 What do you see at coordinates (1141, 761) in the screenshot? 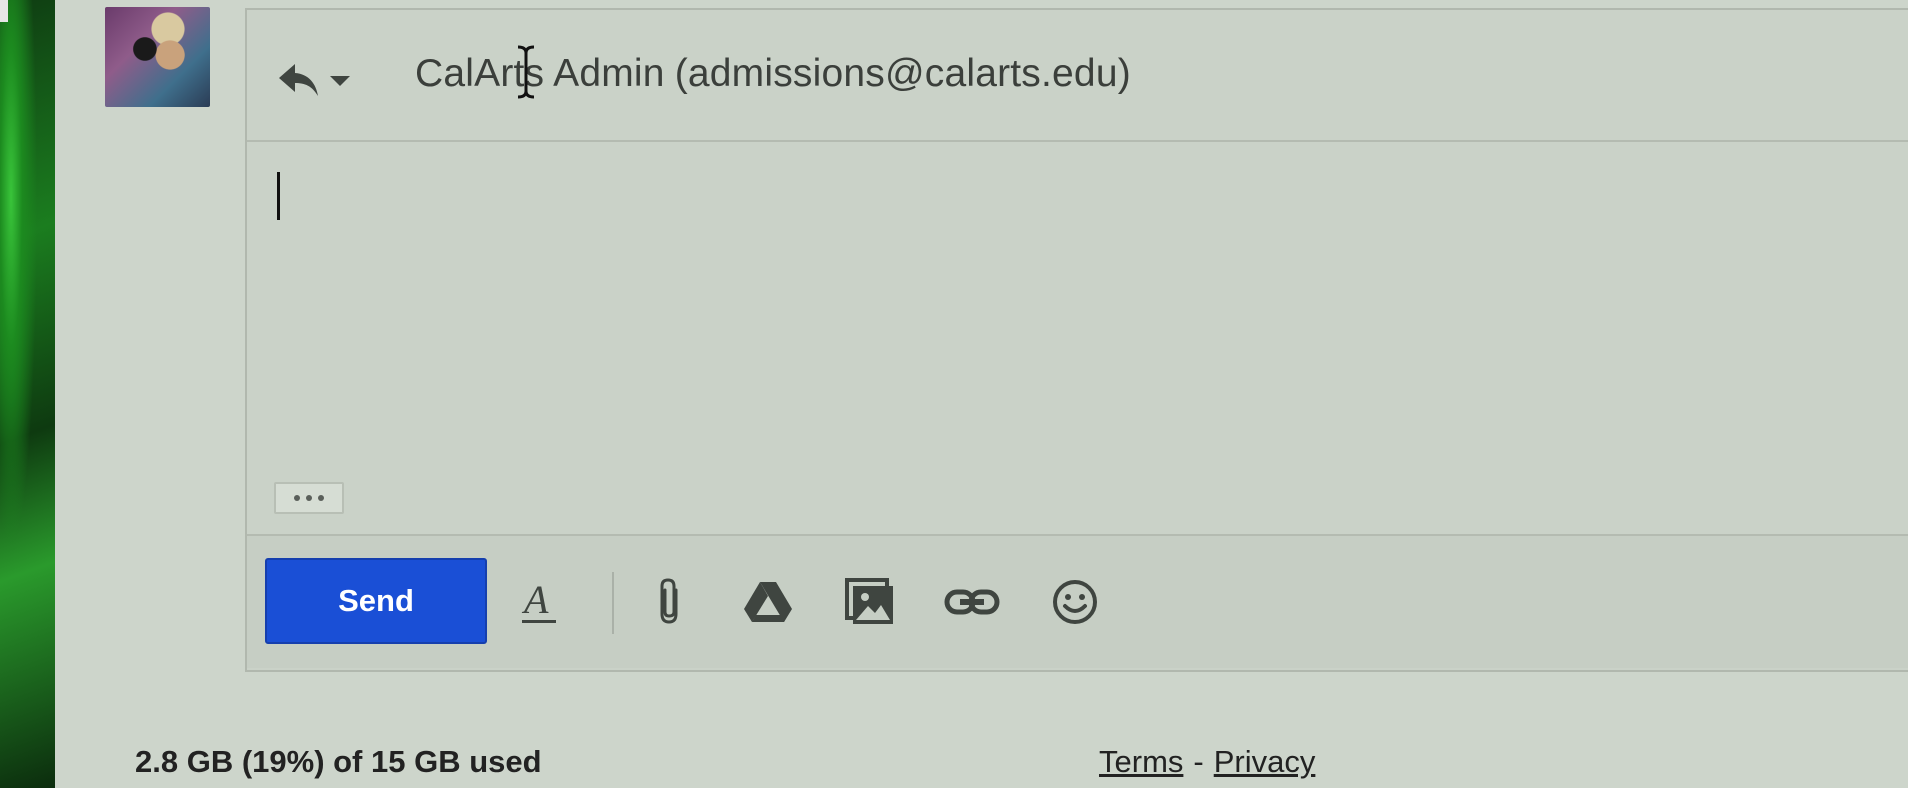
I see `terms-link: Terms` at bounding box center [1141, 761].